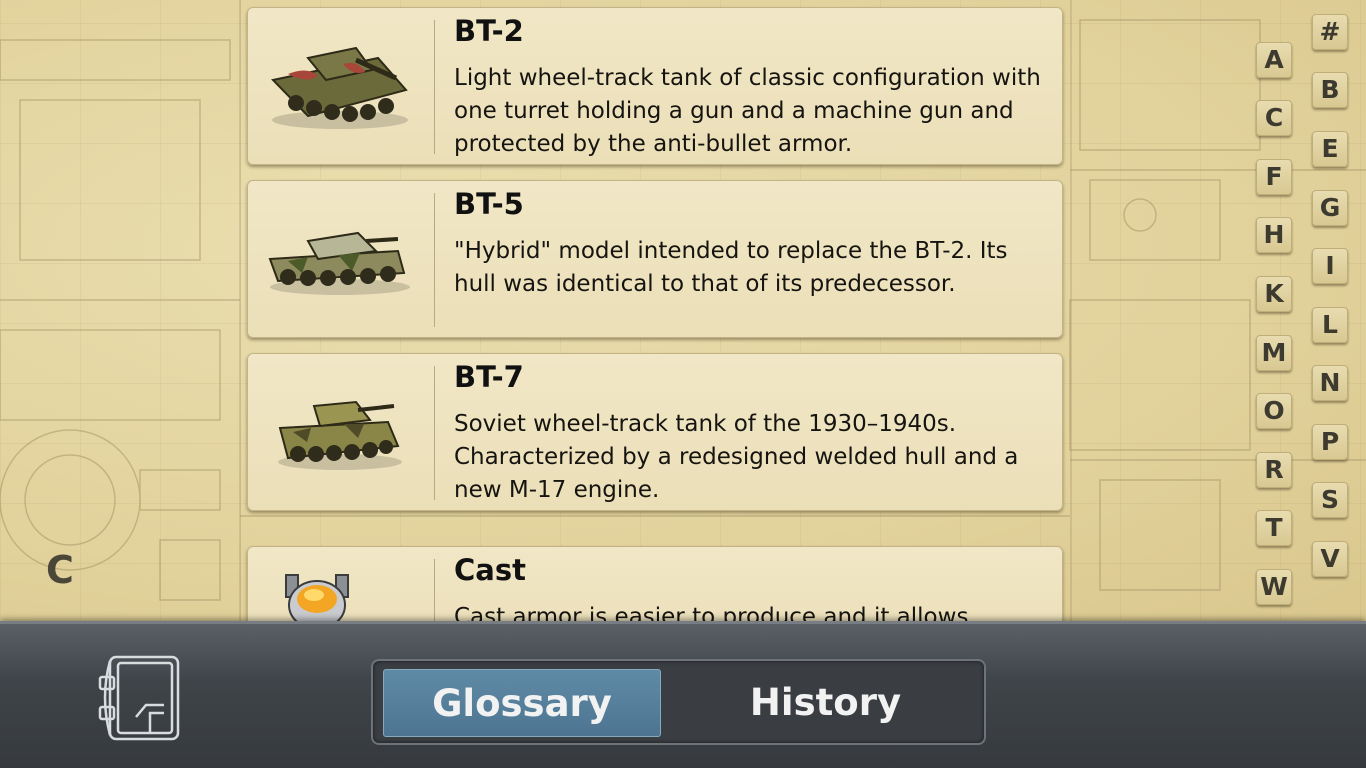 This screenshot has height=768, width=1366. Describe the element at coordinates (1274, 235) in the screenshot. I see `index-letter-h: H` at that location.